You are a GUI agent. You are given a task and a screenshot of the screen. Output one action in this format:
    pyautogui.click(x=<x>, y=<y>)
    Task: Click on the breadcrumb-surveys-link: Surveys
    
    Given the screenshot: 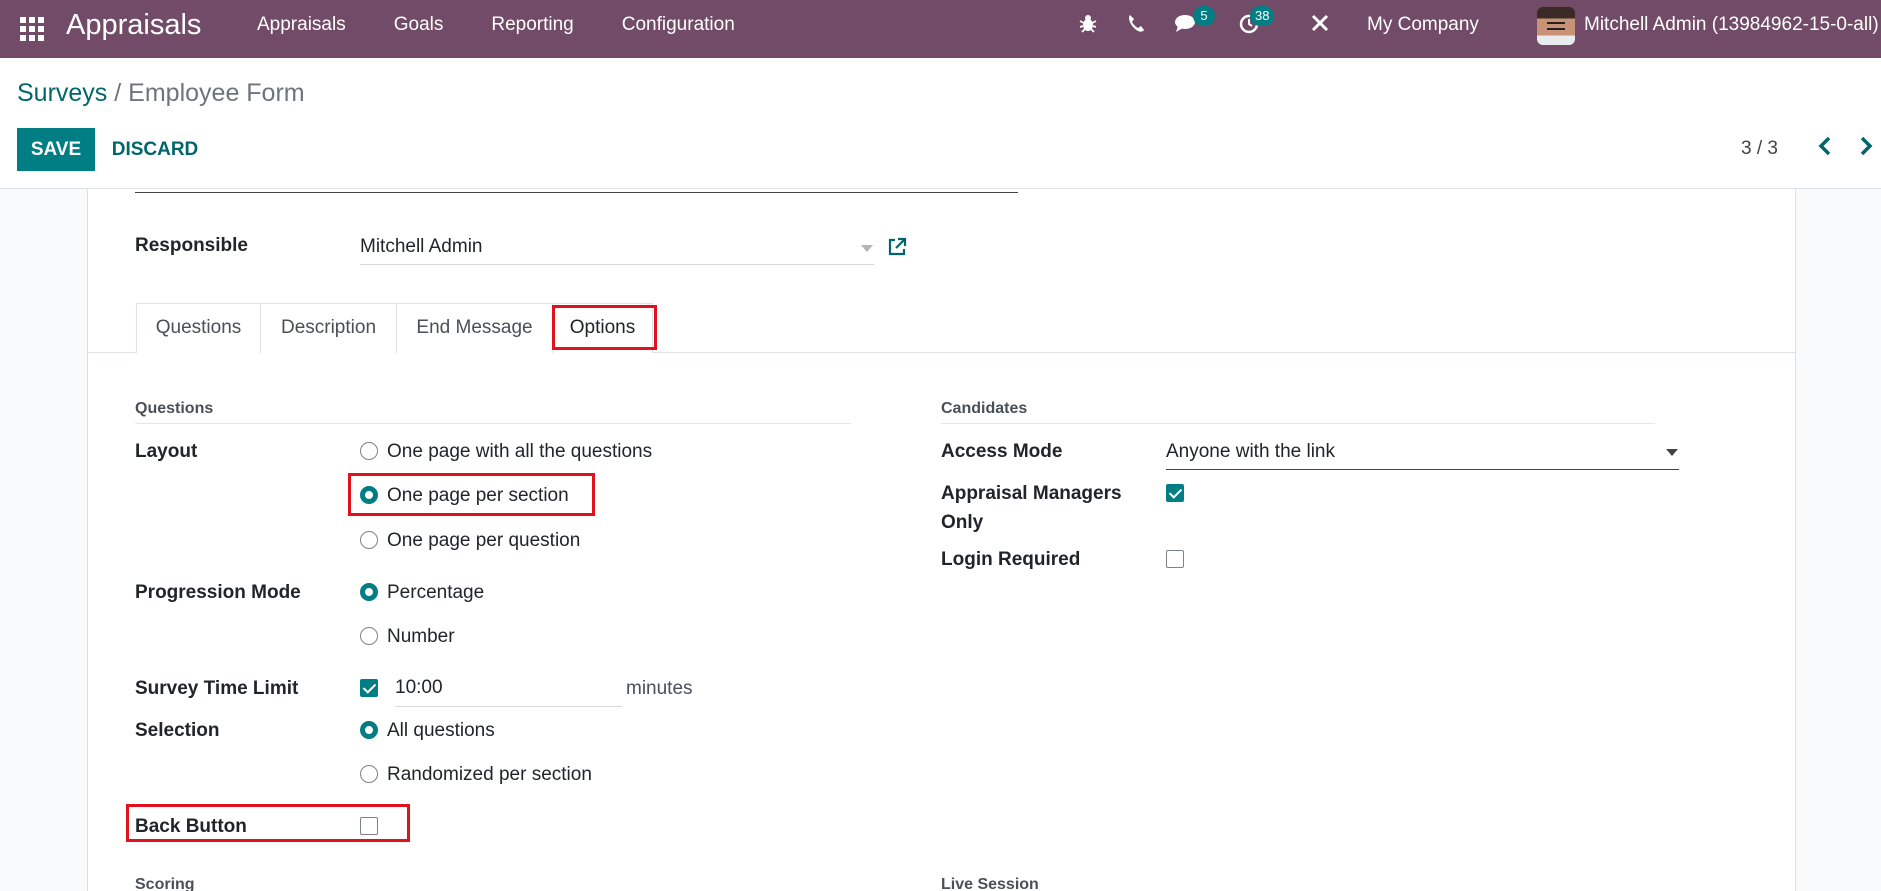 What is the action you would take?
    pyautogui.click(x=62, y=93)
    